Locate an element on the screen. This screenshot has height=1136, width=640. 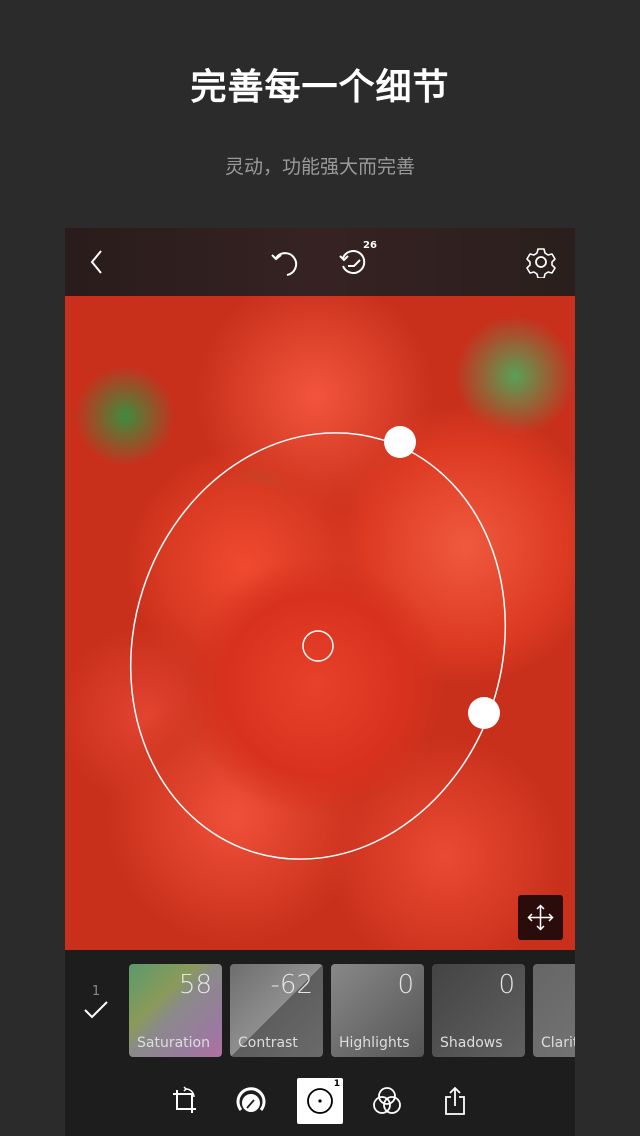
tile-shadows: 0 Shadows is located at coordinates (478, 1010).